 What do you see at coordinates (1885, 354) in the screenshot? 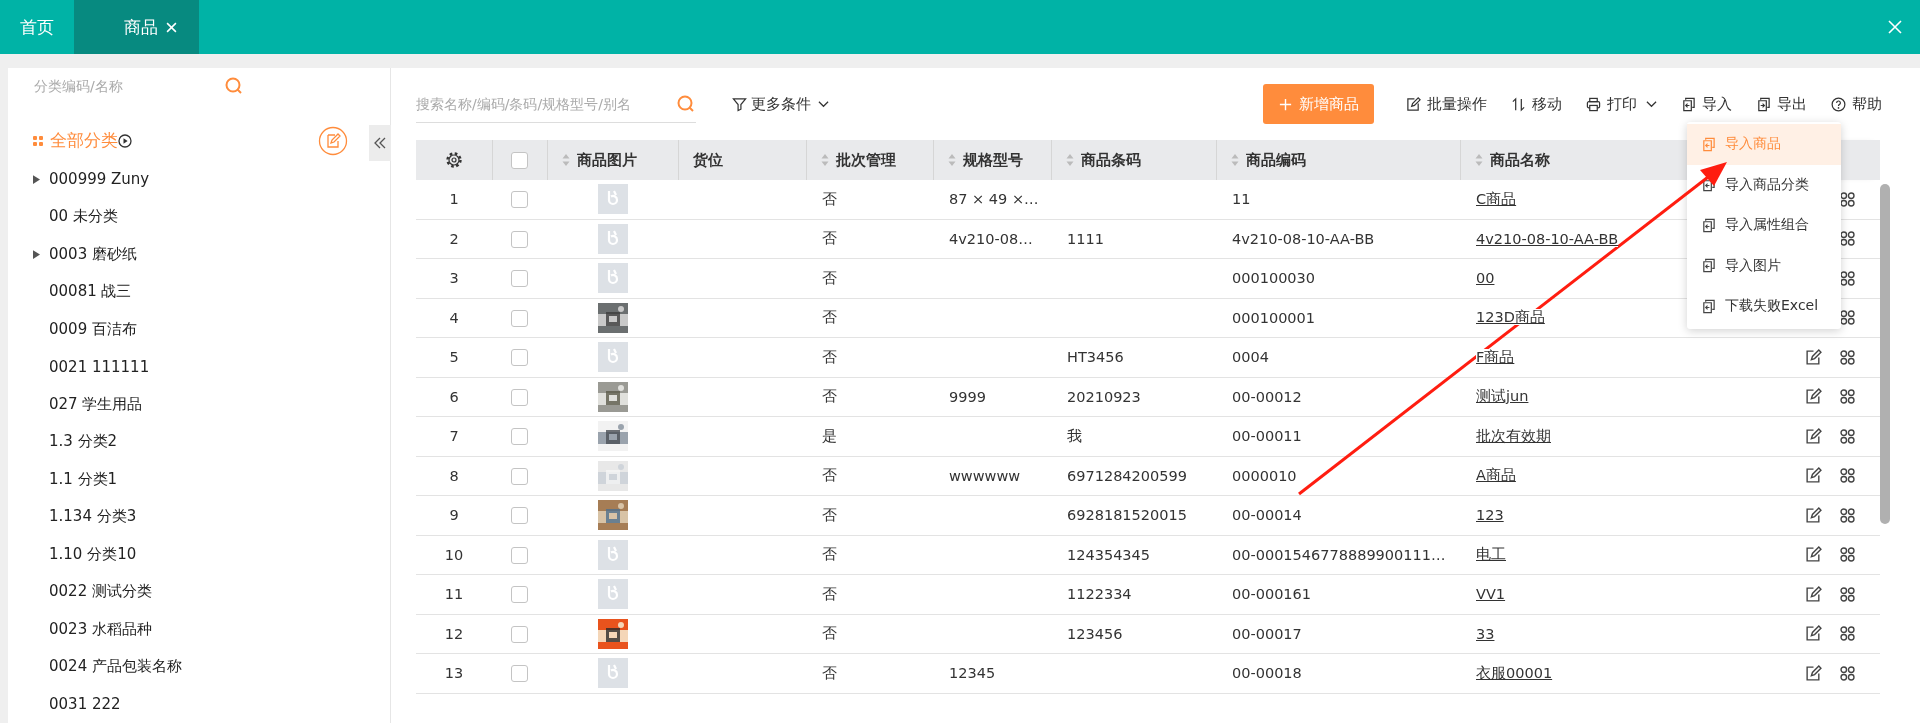
I see `scrollbar` at bounding box center [1885, 354].